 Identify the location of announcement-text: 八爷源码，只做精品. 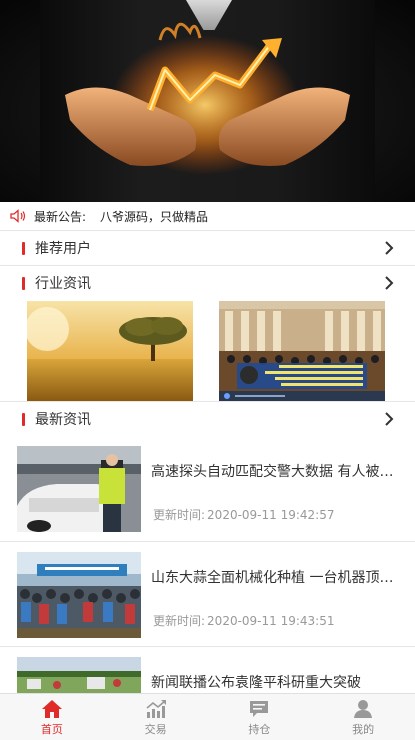
(154, 216).